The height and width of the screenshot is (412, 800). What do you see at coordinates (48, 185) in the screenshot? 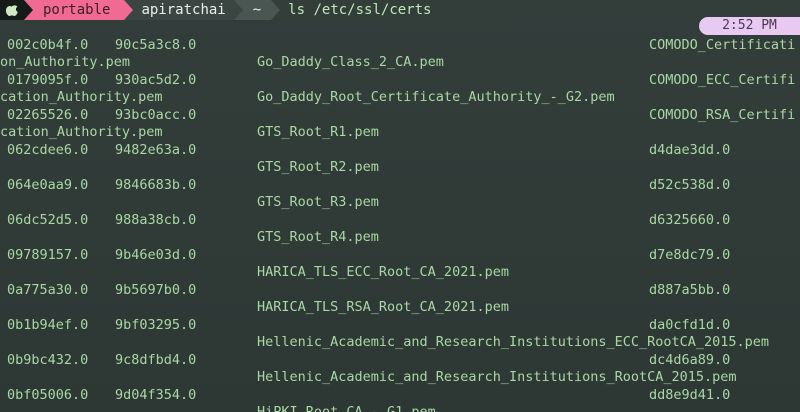
I see `listing-col1-entry: 064e0aa9.0` at bounding box center [48, 185].